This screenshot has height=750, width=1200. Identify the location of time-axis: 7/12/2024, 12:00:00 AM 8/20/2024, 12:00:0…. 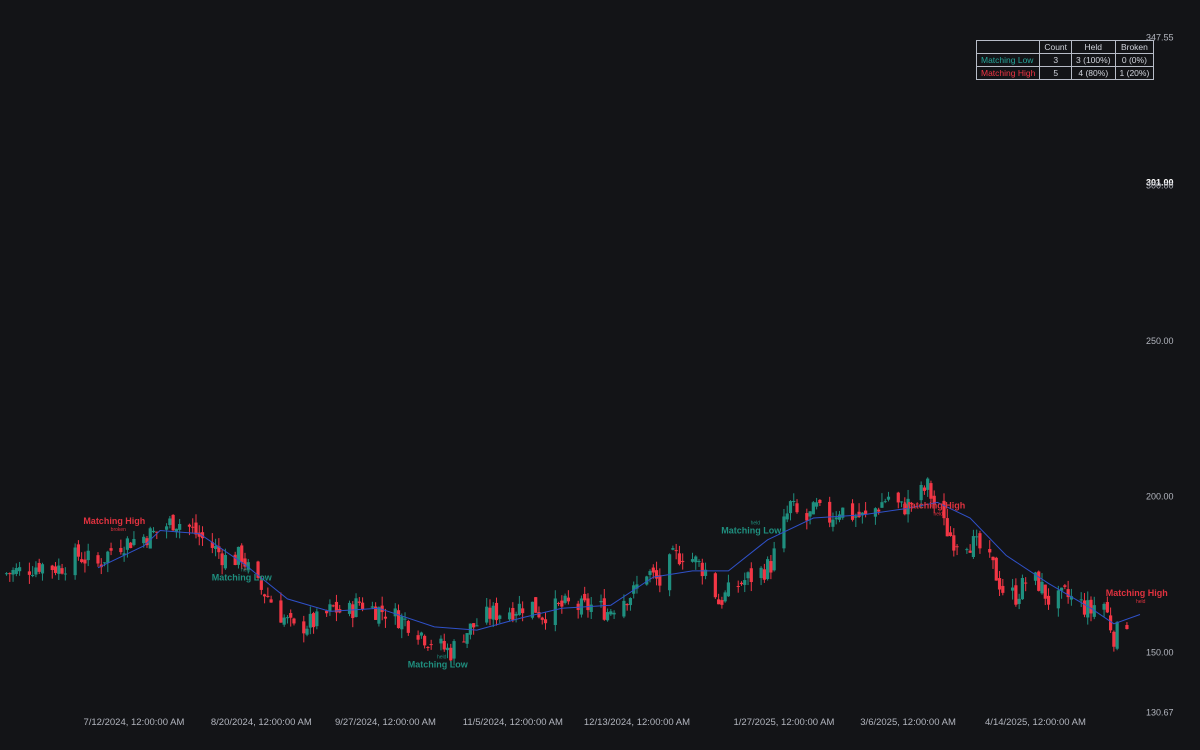
(584, 722).